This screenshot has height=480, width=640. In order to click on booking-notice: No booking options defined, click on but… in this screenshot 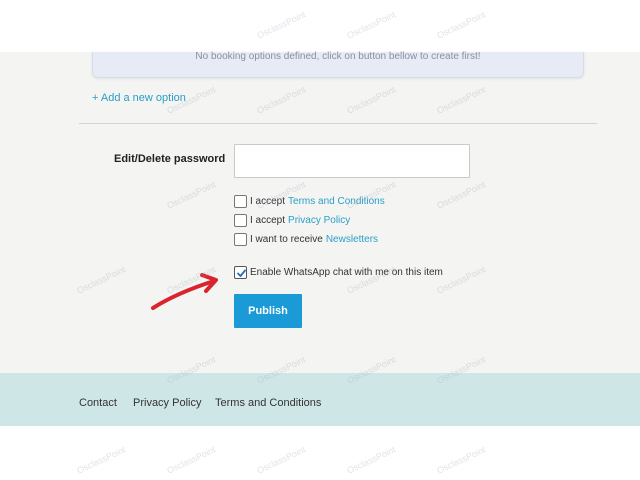, I will do `click(338, 65)`.